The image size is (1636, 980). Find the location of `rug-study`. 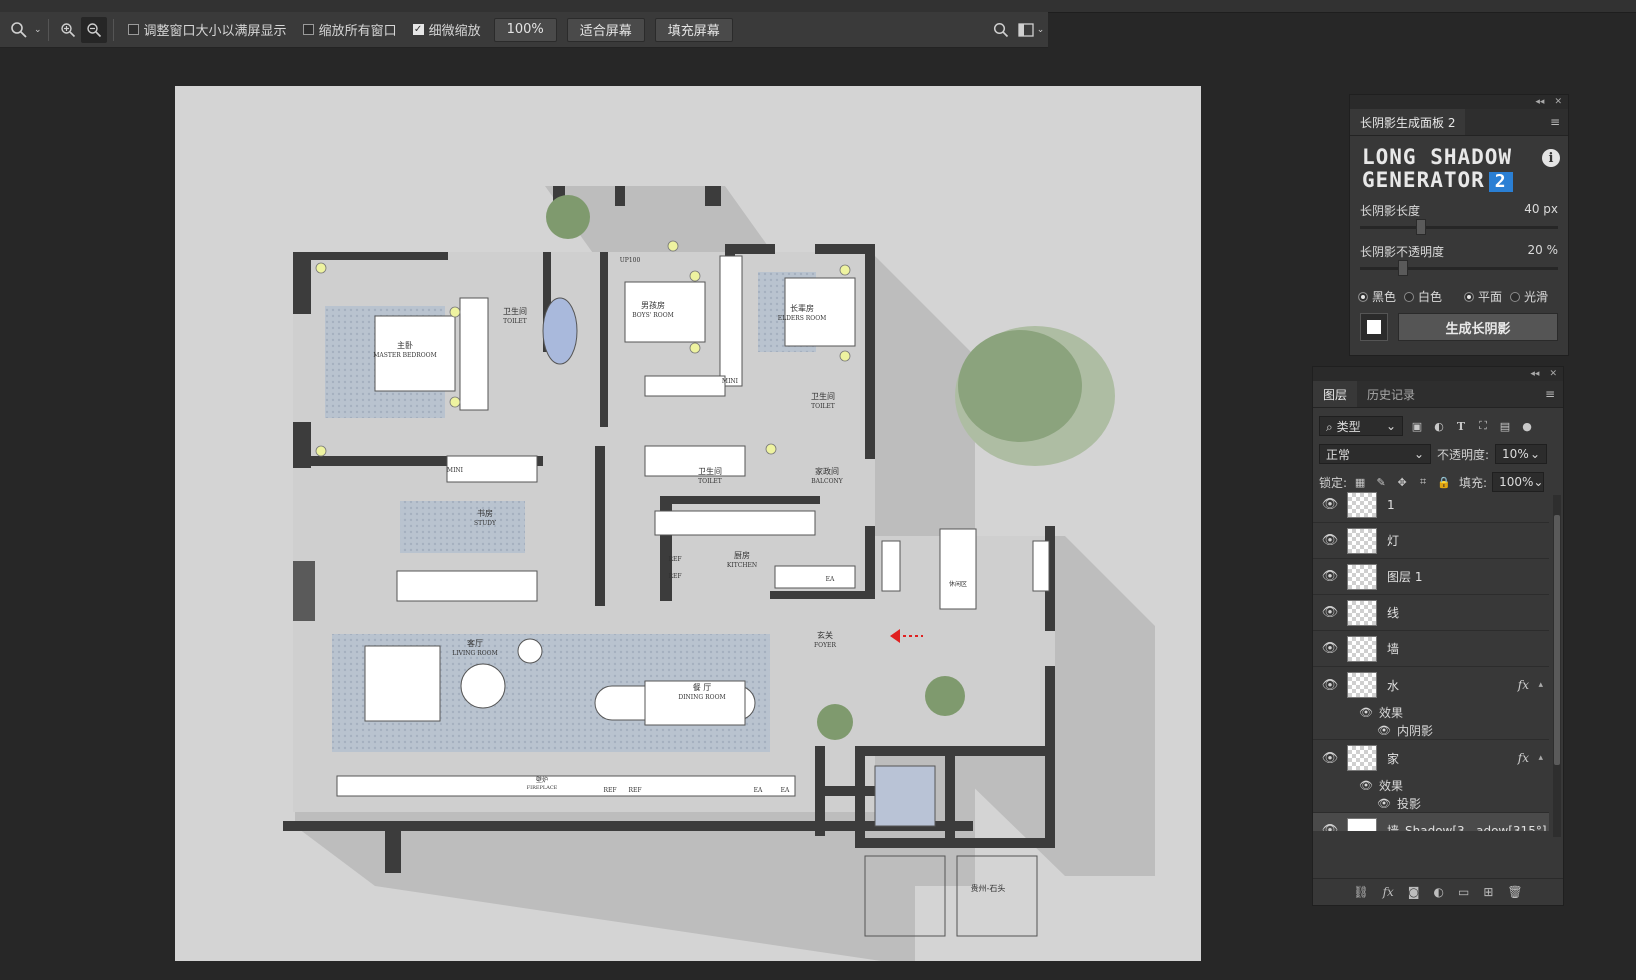

rug-study is located at coordinates (462, 527).